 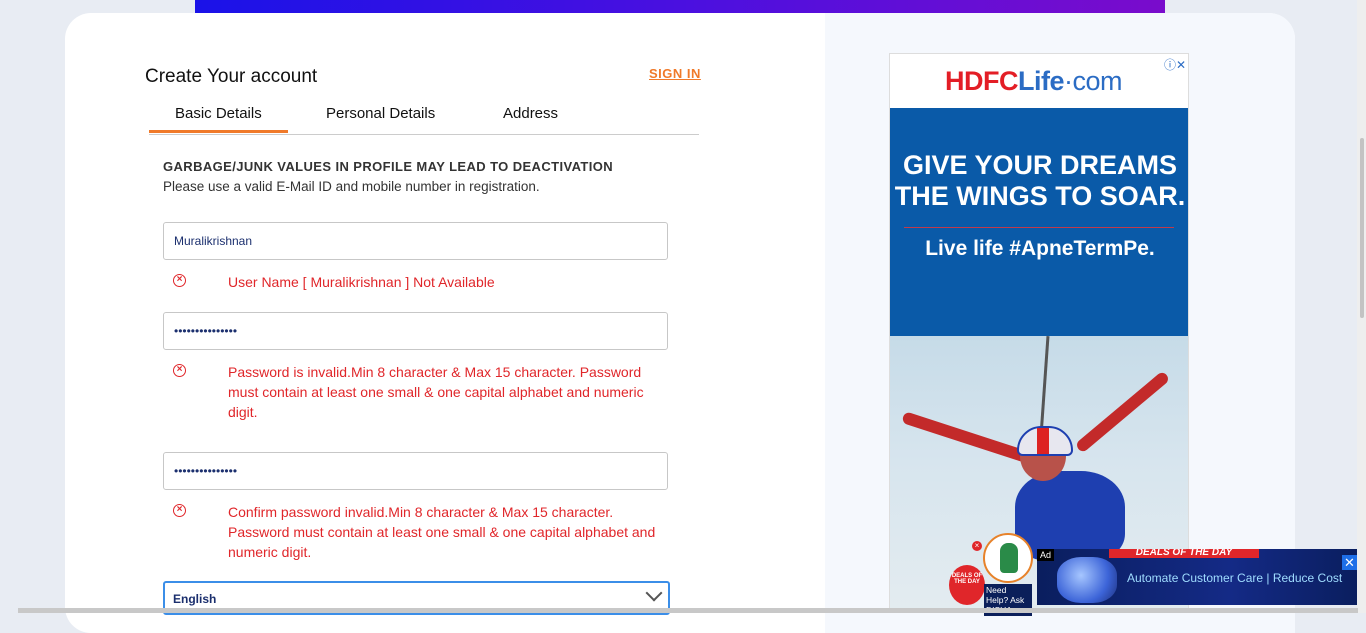 What do you see at coordinates (1044, 386) in the screenshot?
I see `rope-shape` at bounding box center [1044, 386].